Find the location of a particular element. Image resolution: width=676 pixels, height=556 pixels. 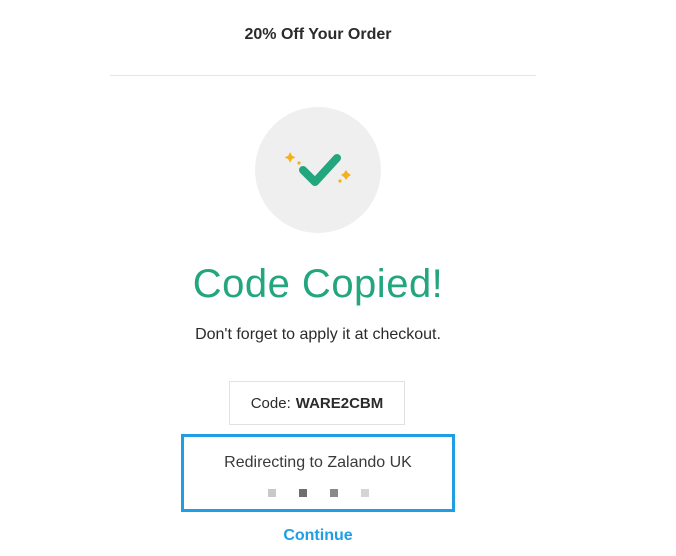

continue-link: Continue is located at coordinates (318, 536).